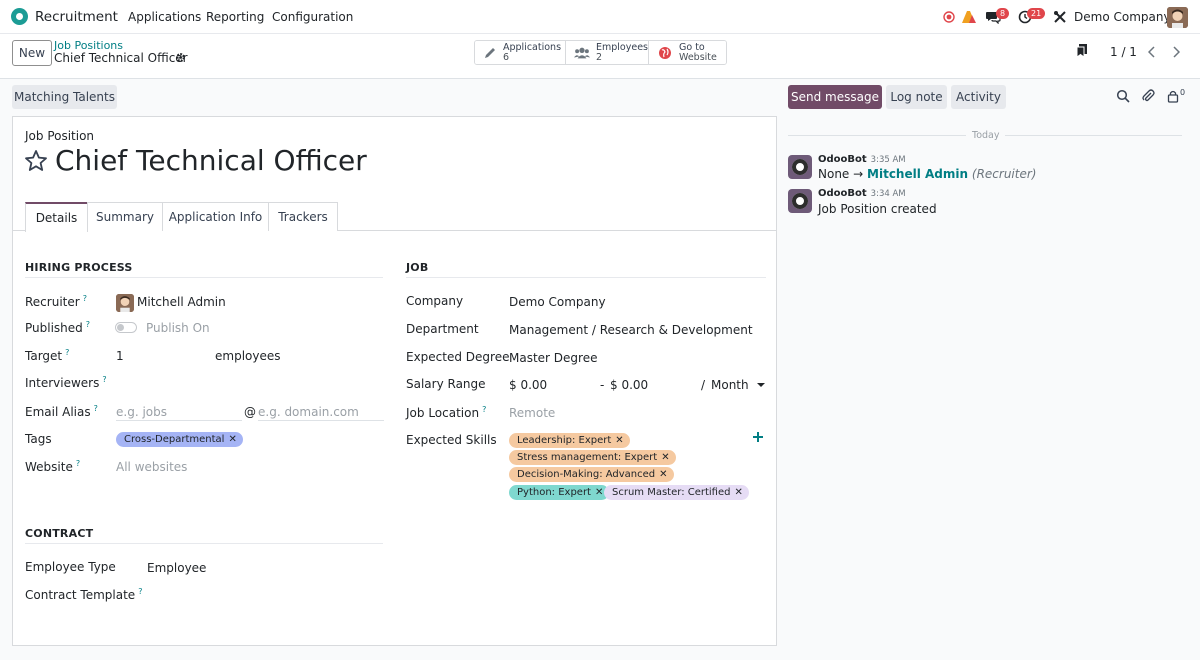  What do you see at coordinates (180, 59) in the screenshot?
I see `gear-icon` at bounding box center [180, 59].